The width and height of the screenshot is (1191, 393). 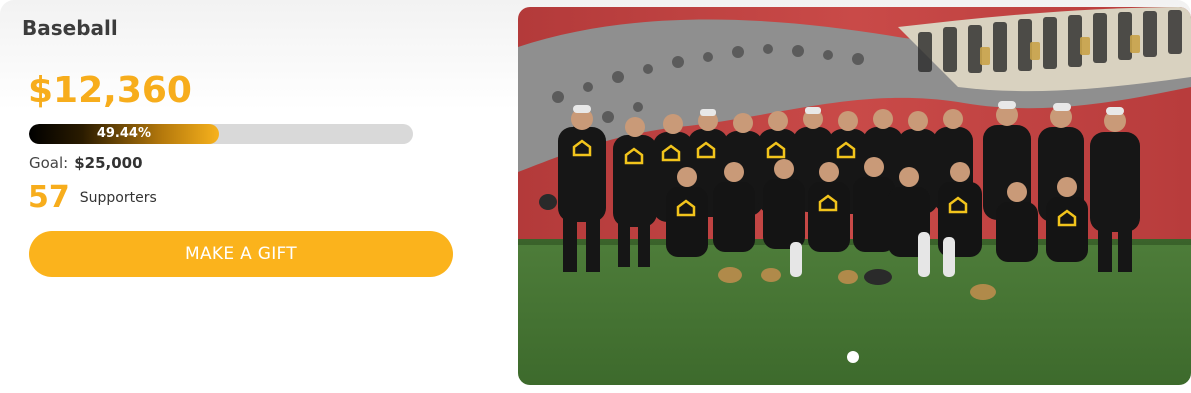 I want to click on goal-label: Goal:, so click(x=49, y=163).